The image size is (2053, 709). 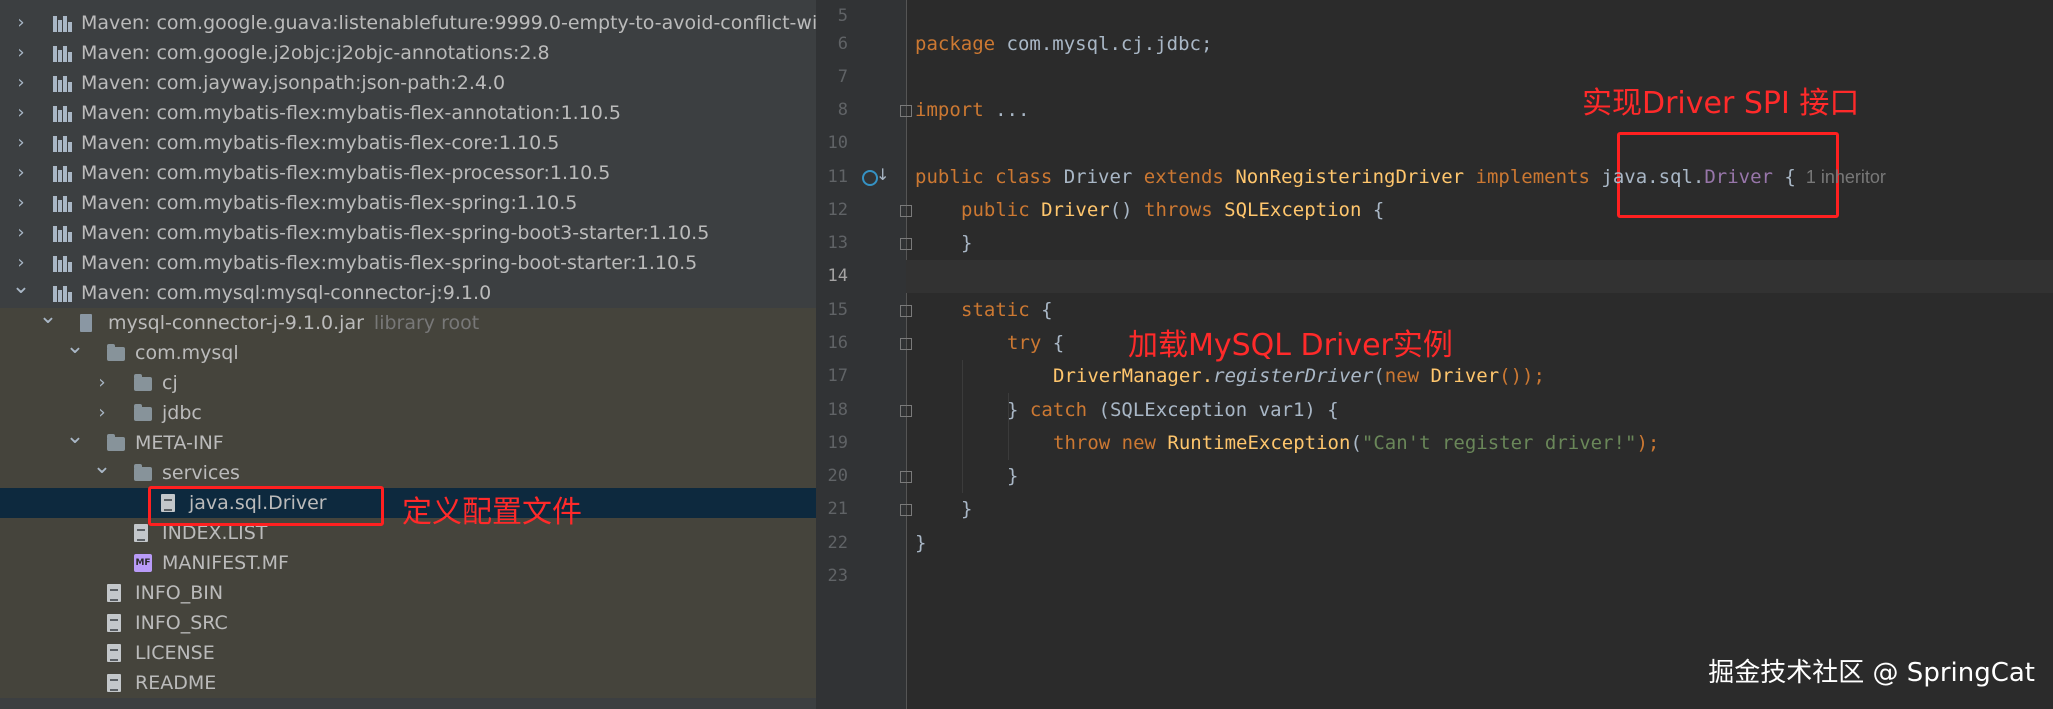 What do you see at coordinates (1479, 343) in the screenshot?
I see `code-line: try {` at bounding box center [1479, 343].